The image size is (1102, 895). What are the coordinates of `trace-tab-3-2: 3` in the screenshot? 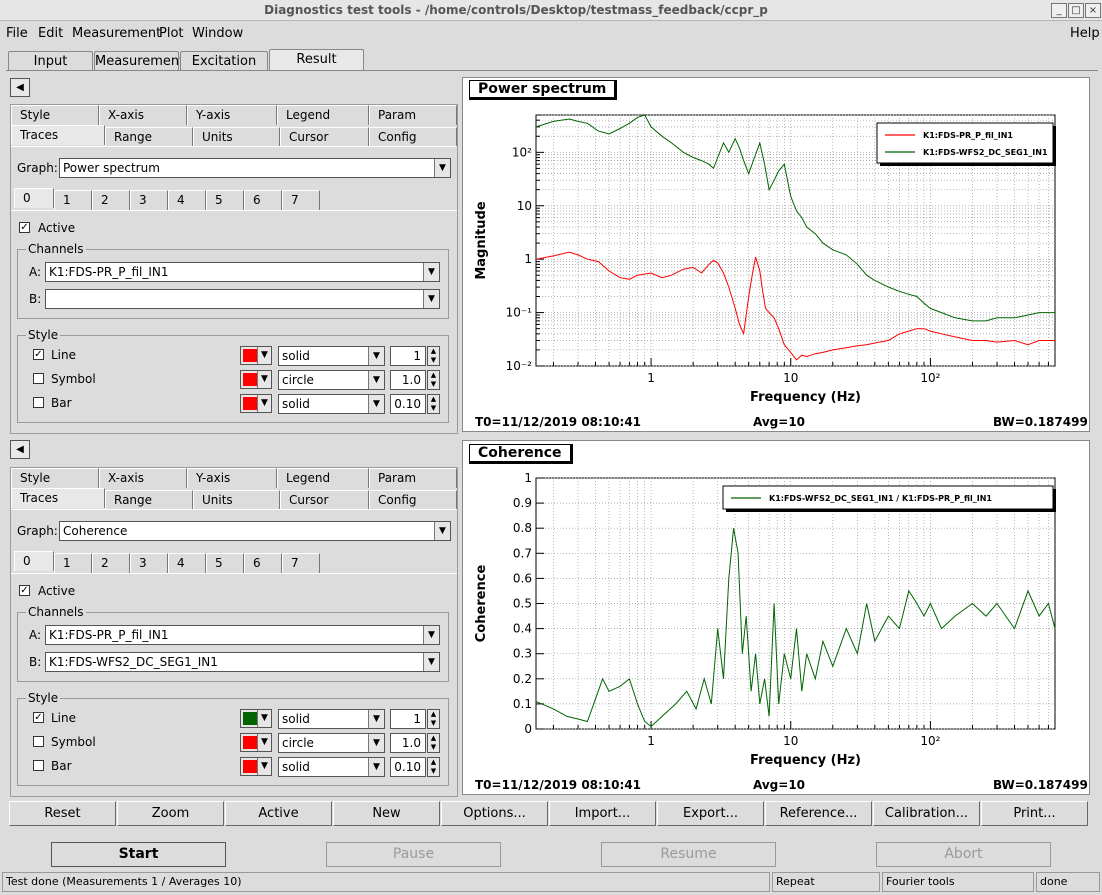 It's located at (149, 563).